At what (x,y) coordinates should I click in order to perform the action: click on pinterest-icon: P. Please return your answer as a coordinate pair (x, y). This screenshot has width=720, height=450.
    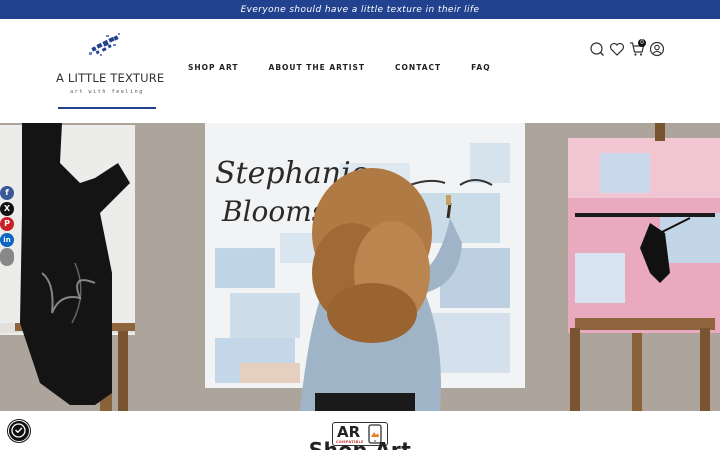
    Looking at the image, I should click on (7, 224).